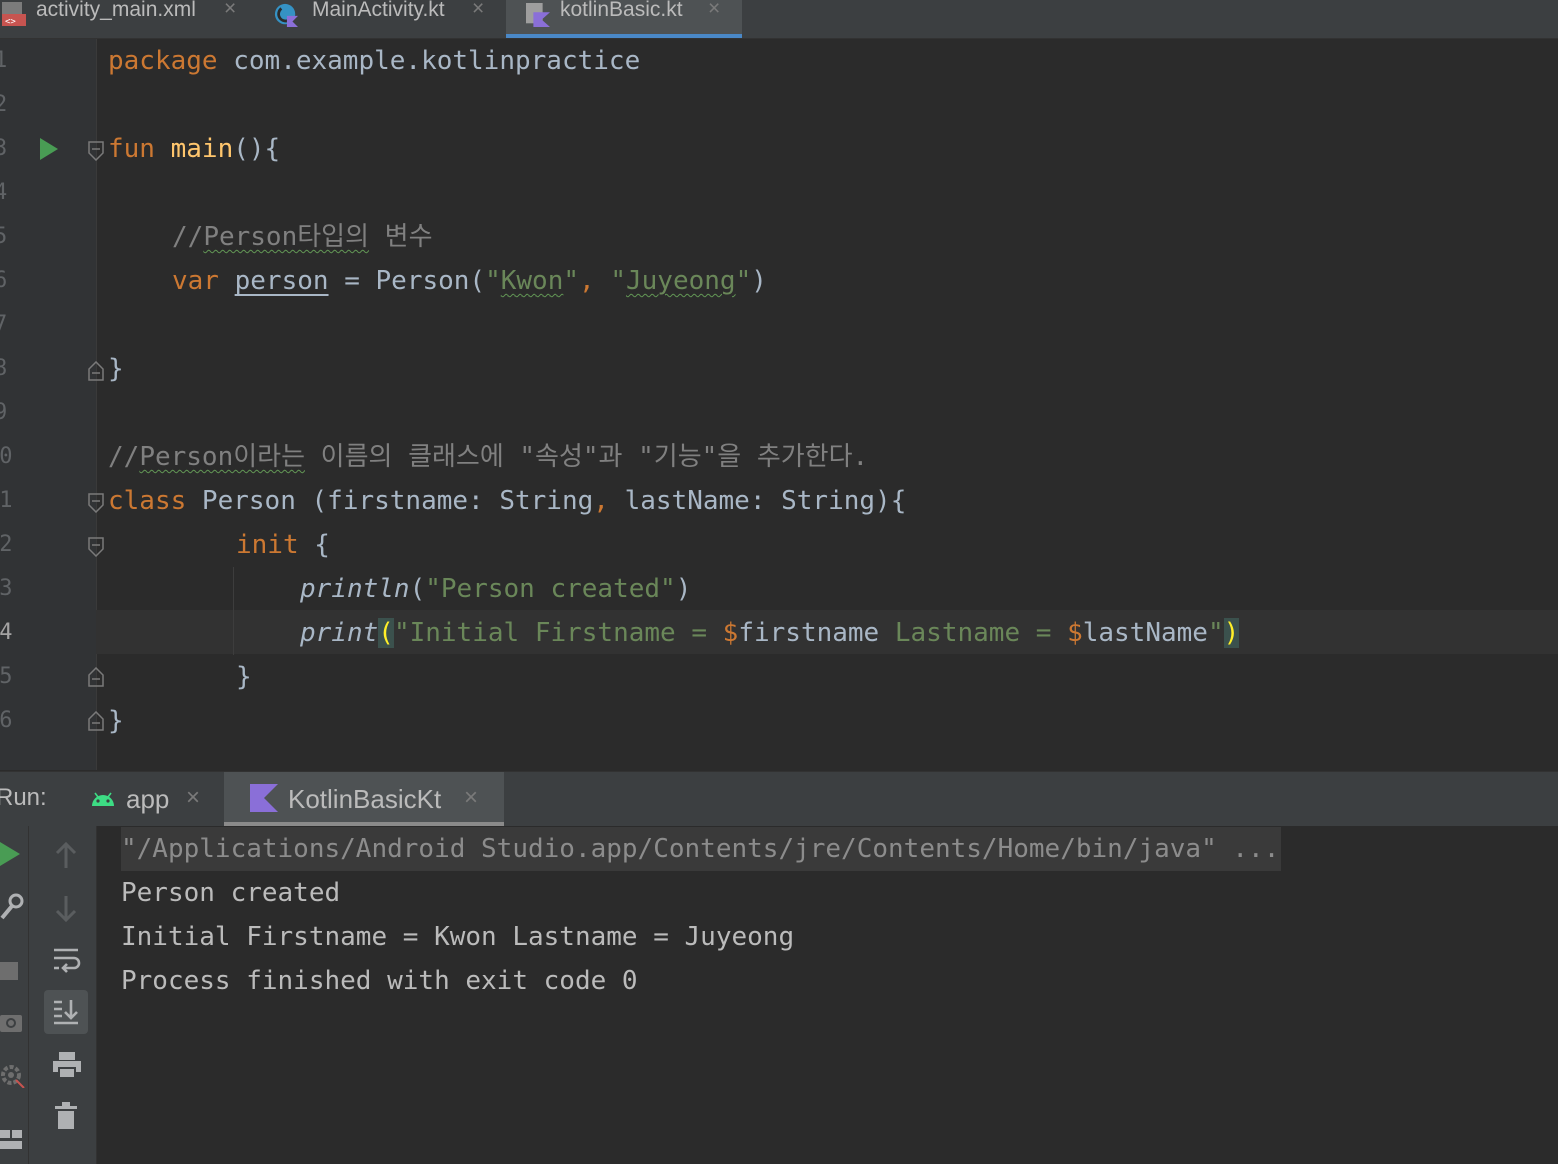 The width and height of the screenshot is (1558, 1164). What do you see at coordinates (532, 281) in the screenshot?
I see `string-literal: Kwon` at bounding box center [532, 281].